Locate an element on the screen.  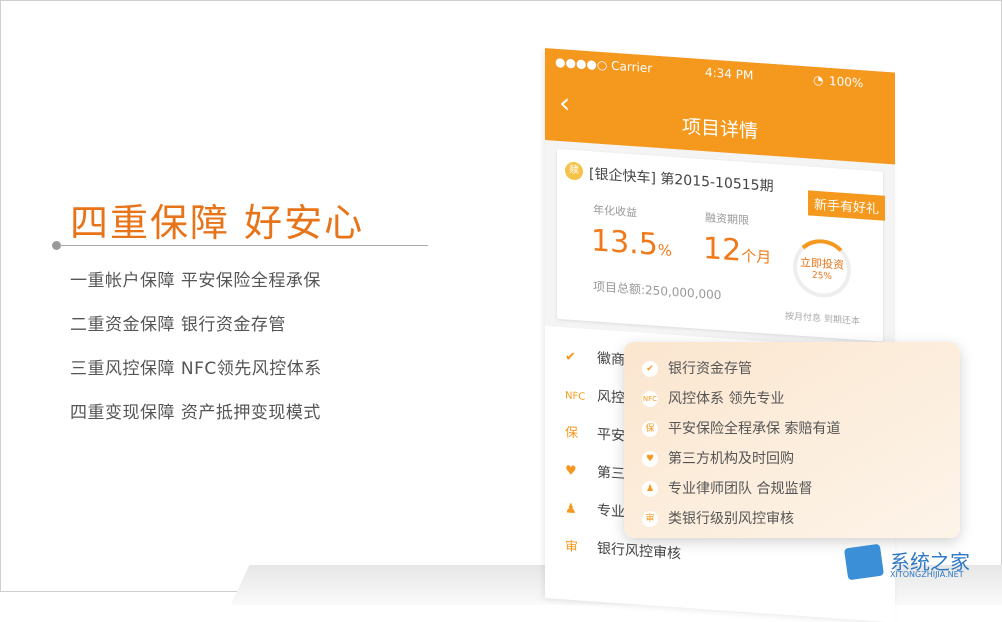
popup-item: NFC 风控体系 领先专业 is located at coordinates (713, 398).